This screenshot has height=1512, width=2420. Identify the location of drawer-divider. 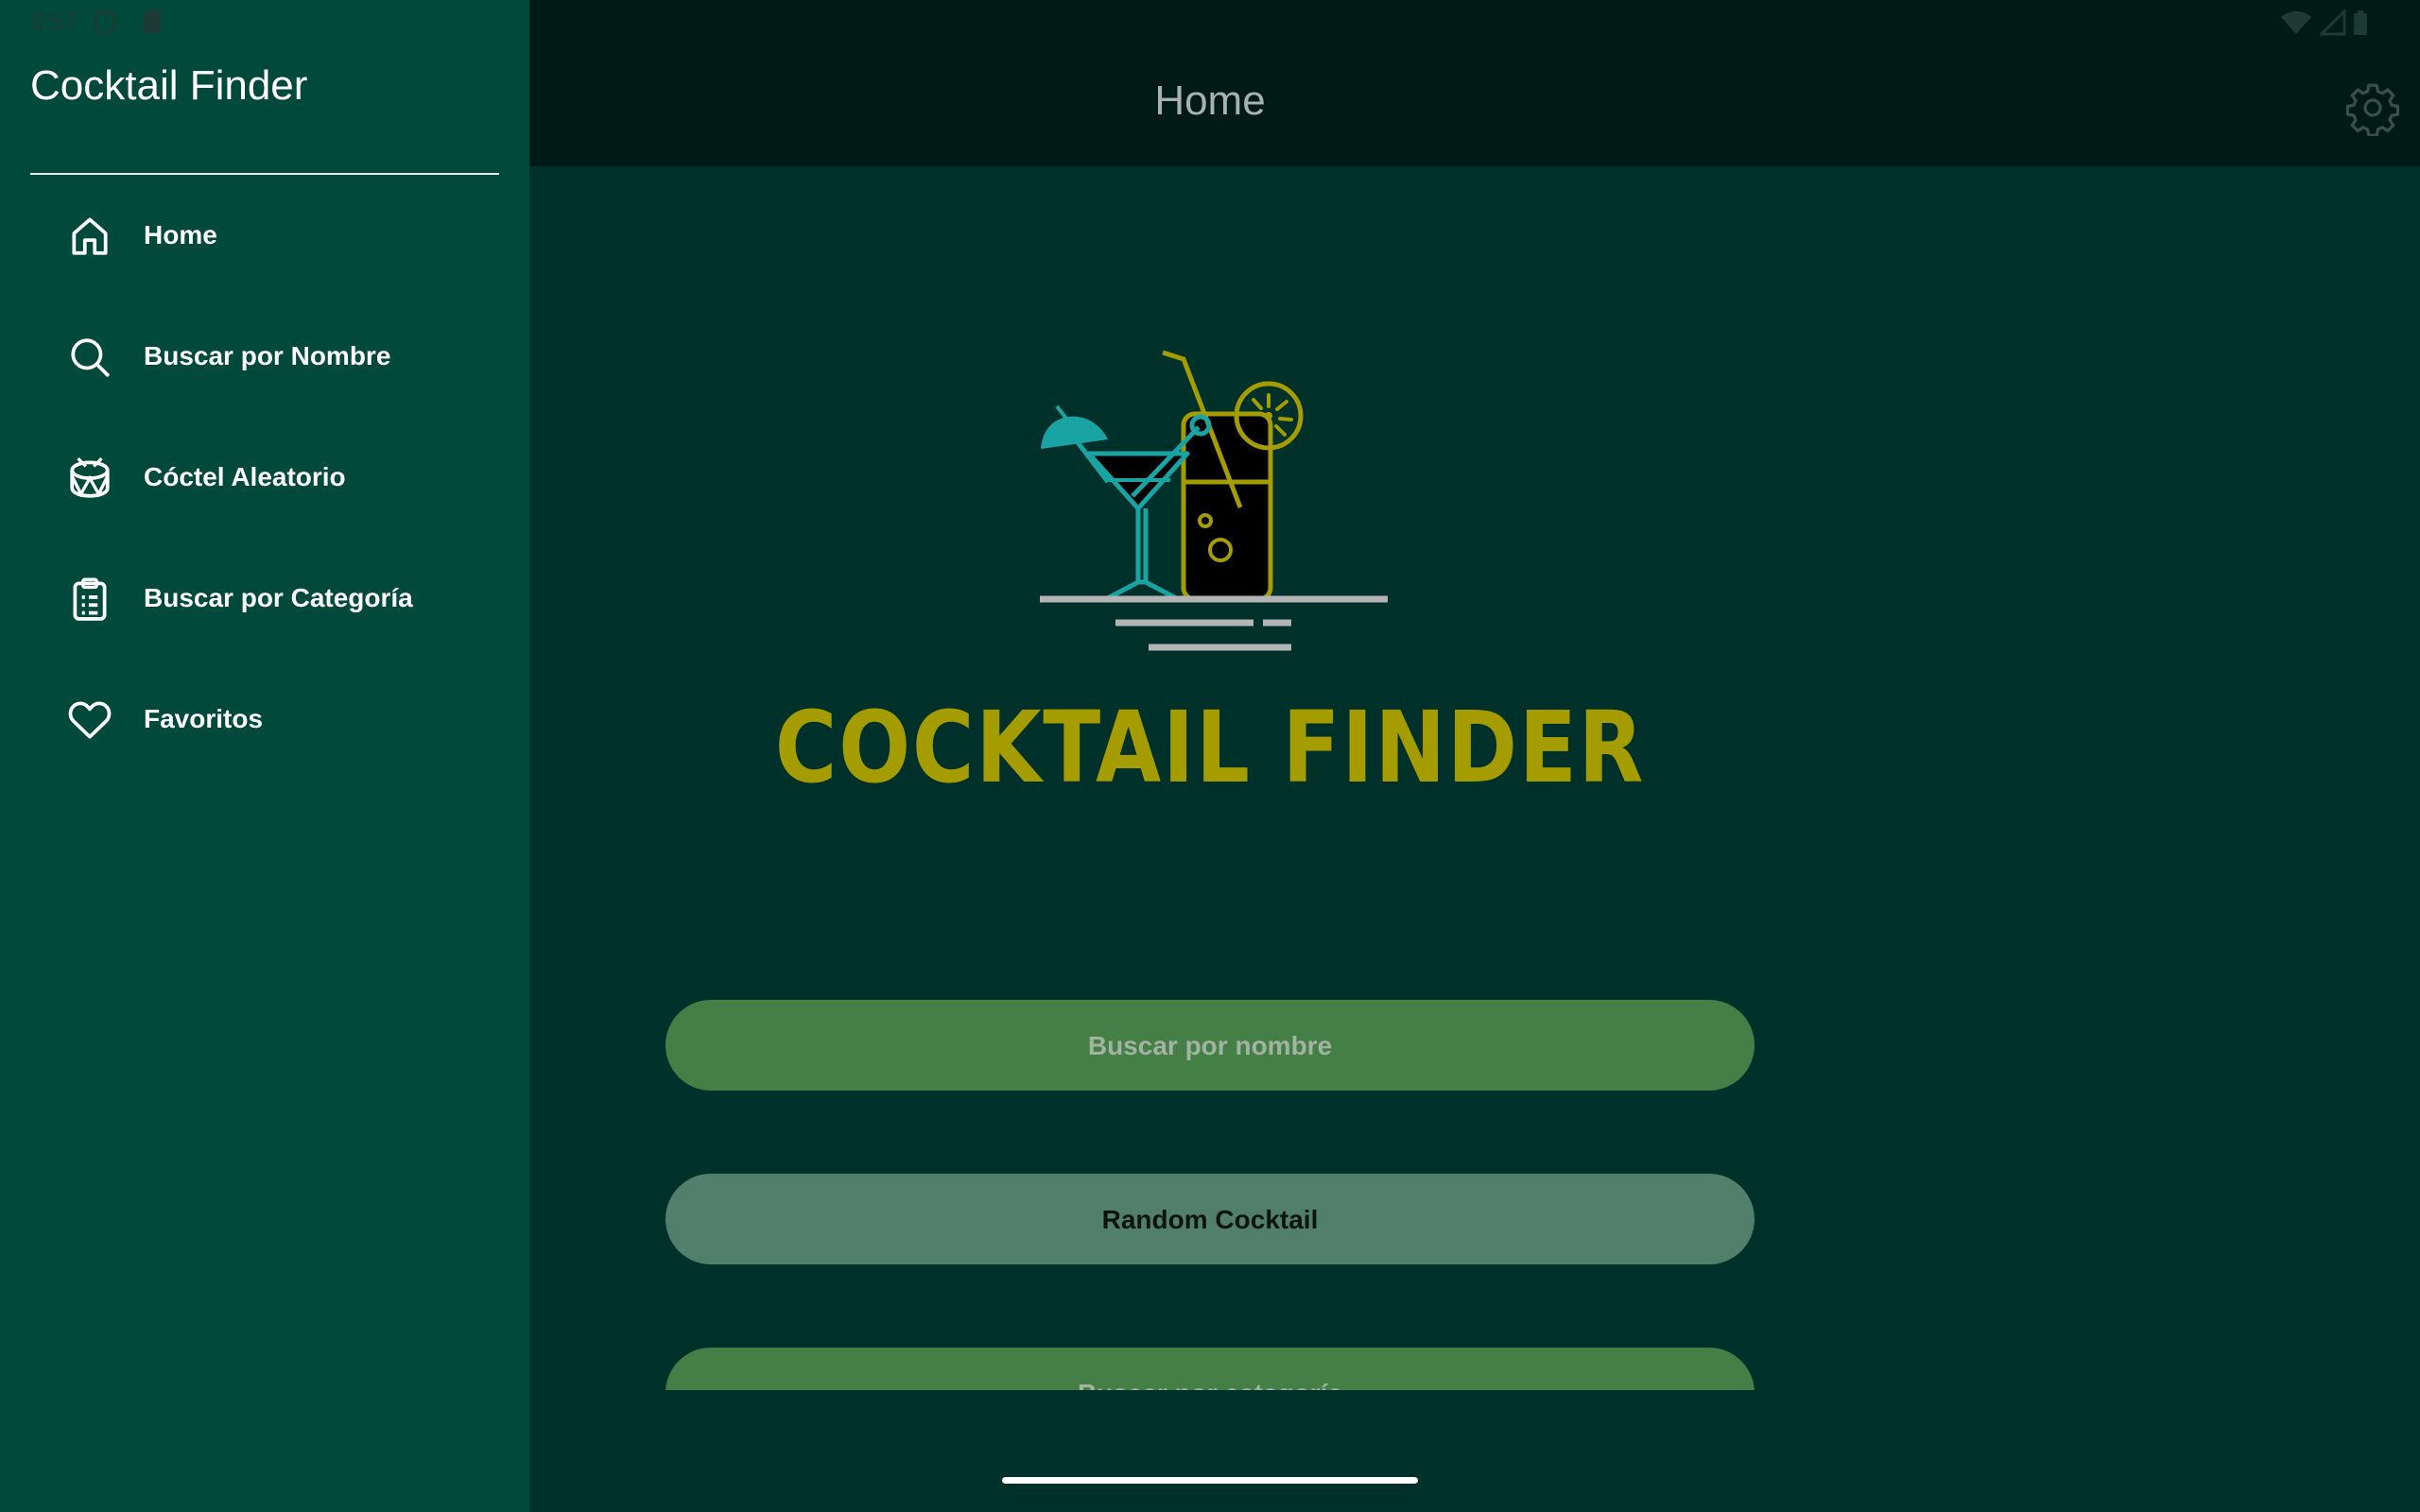
(264, 174).